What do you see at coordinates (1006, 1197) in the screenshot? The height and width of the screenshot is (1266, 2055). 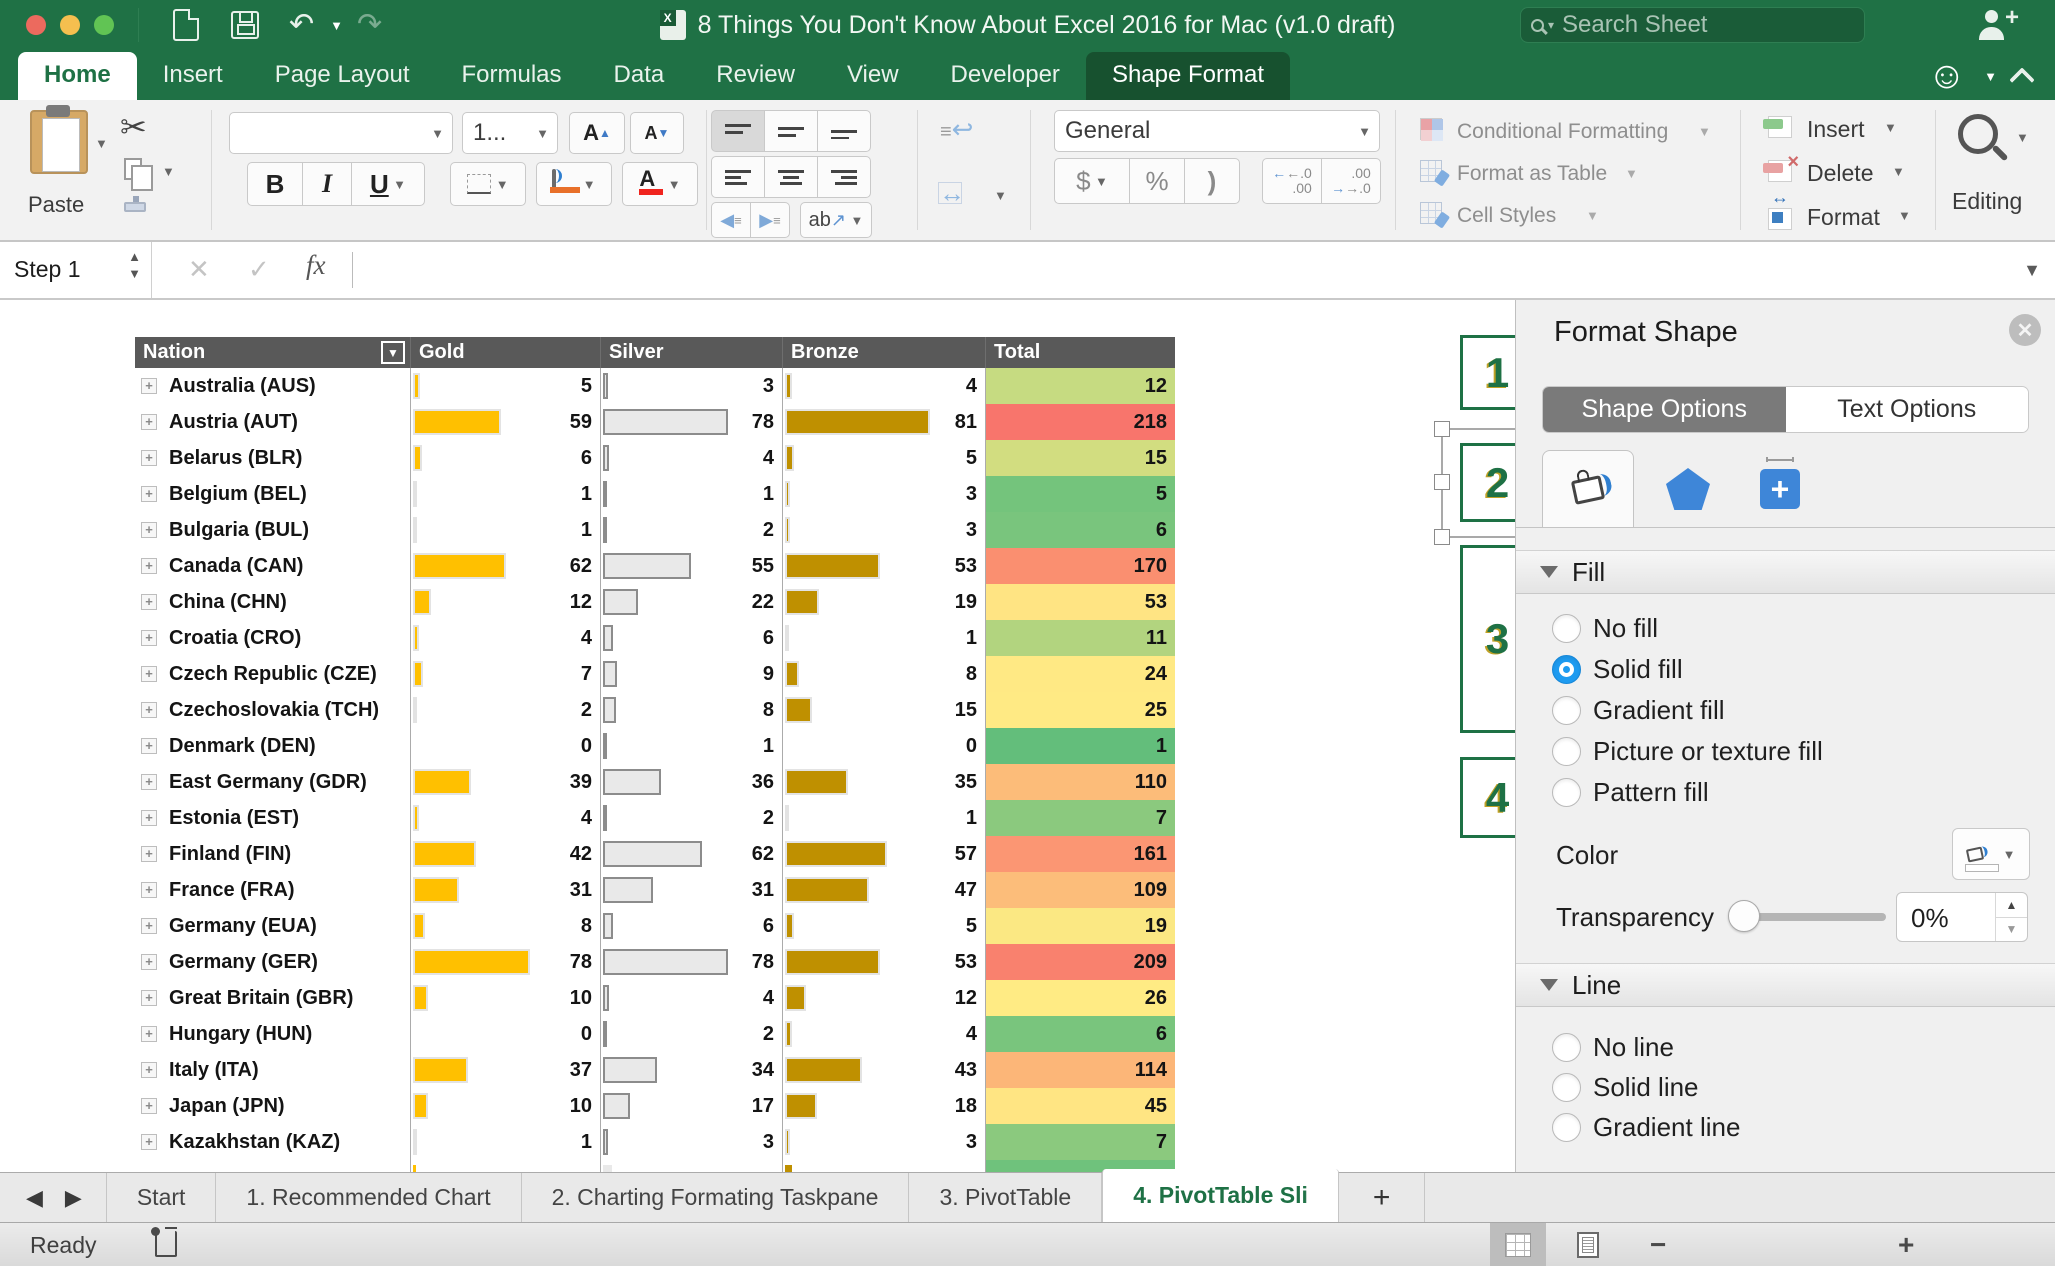 I see `sheet-tab-3-pivottable: 3. PivotTable` at bounding box center [1006, 1197].